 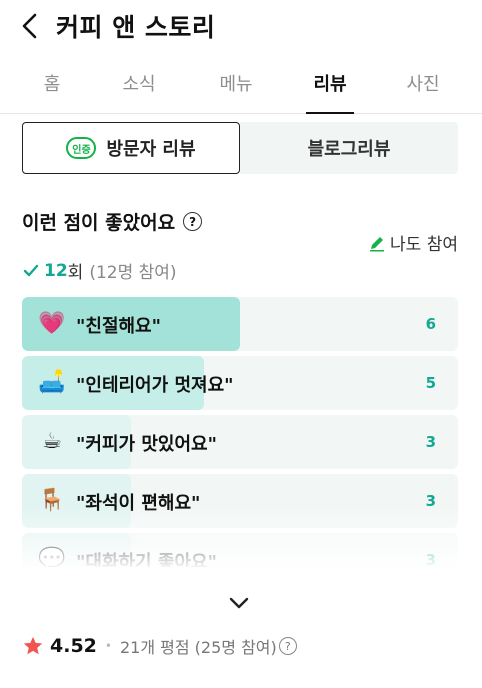 I want to click on armchair-icon: 🪑, so click(x=52, y=500).